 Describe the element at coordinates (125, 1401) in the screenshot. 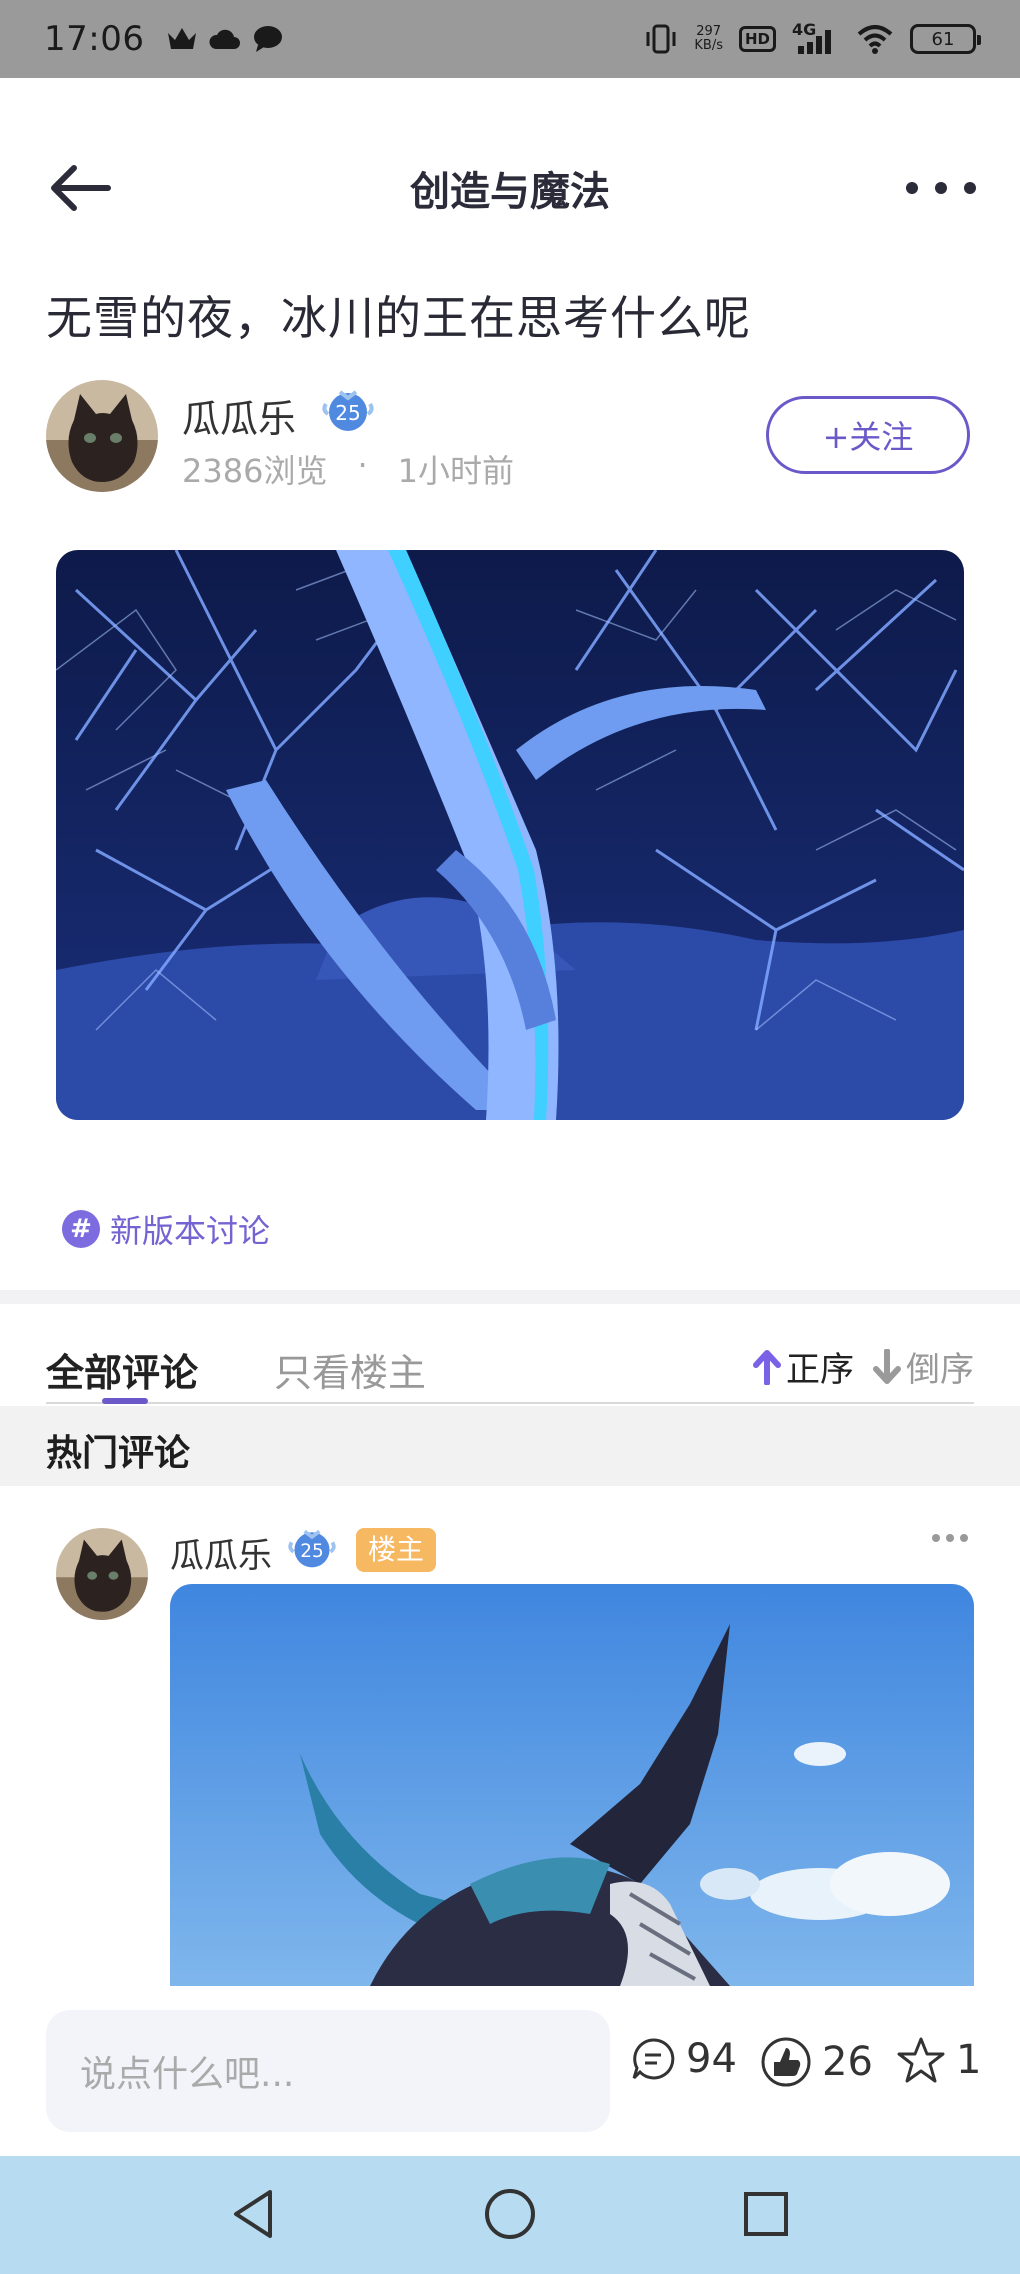

I see `active-tab-indicator` at that location.